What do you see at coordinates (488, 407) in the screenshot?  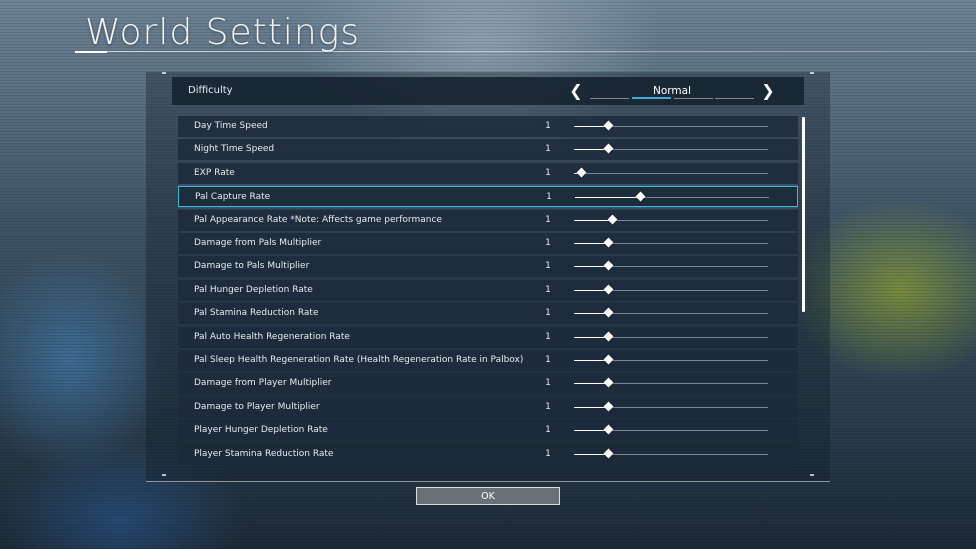 I see `setting-row: Damage to Player Multiplier 1` at bounding box center [488, 407].